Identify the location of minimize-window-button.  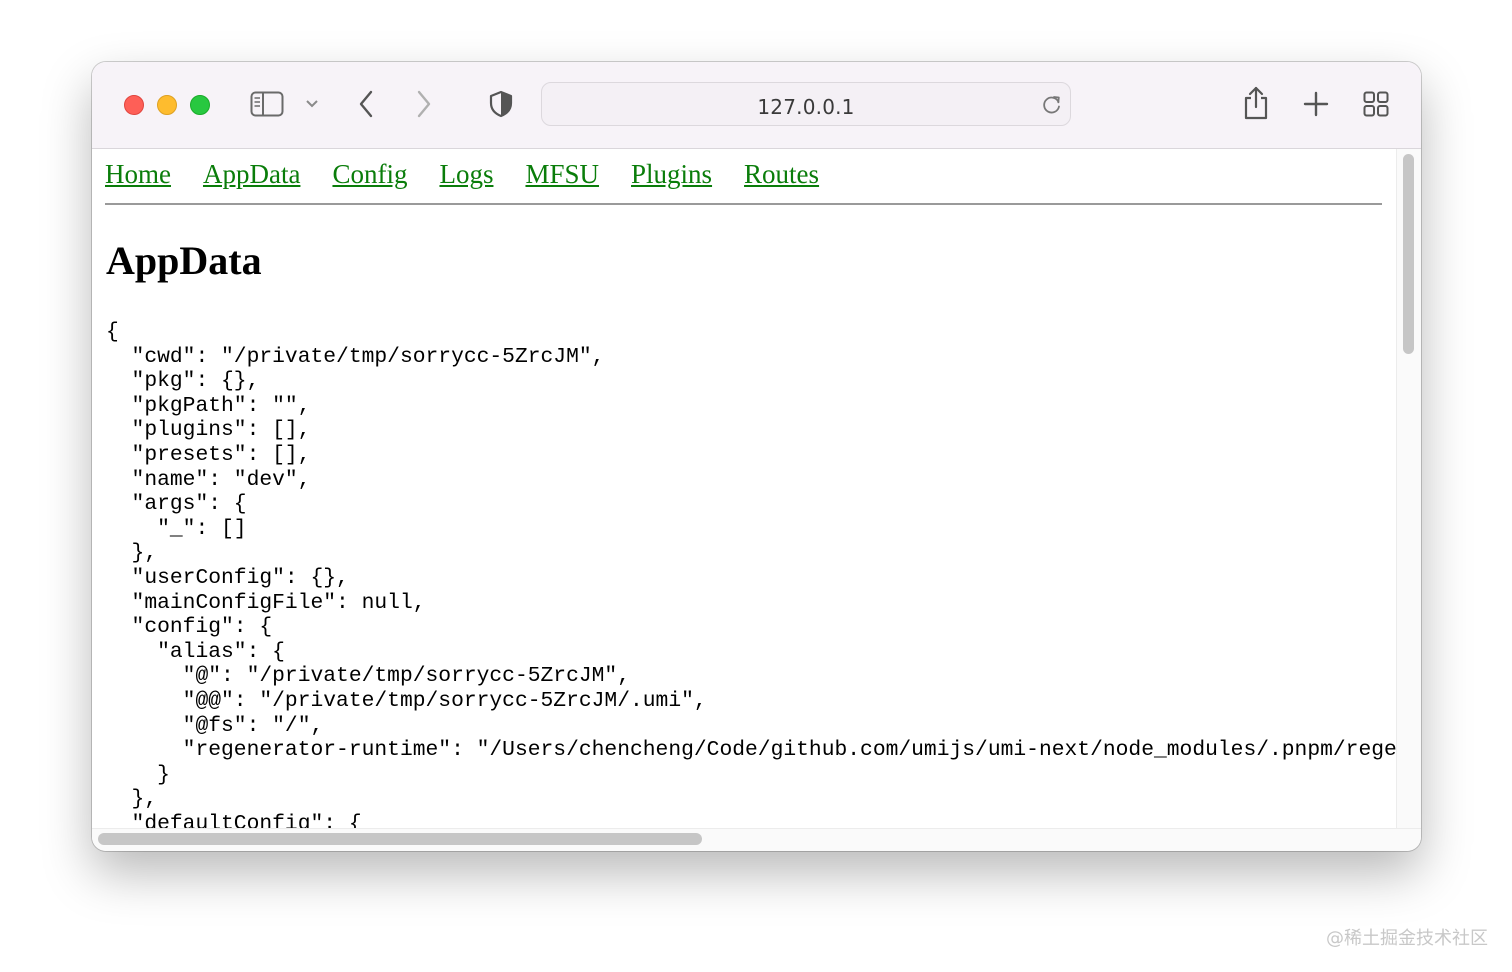
(167, 105).